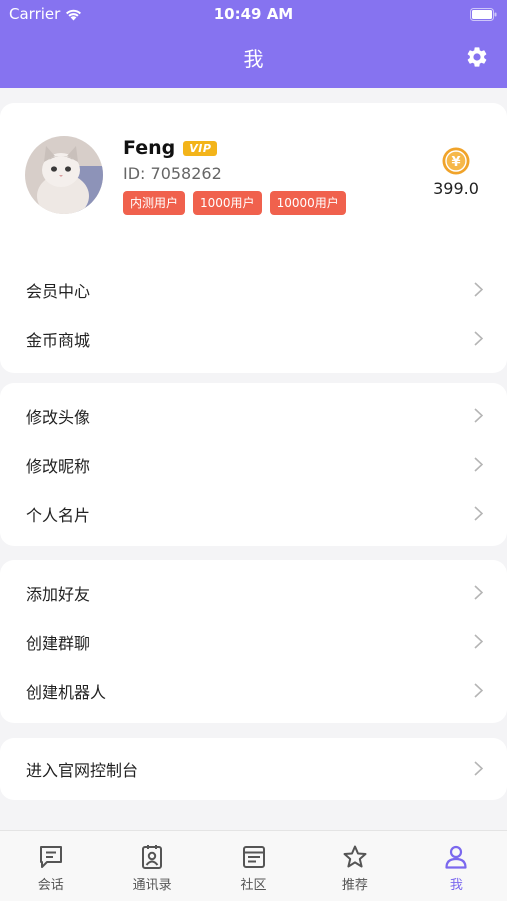 Image resolution: width=507 pixels, height=901 pixels. Describe the element at coordinates (456, 857) in the screenshot. I see `person-icon` at that location.